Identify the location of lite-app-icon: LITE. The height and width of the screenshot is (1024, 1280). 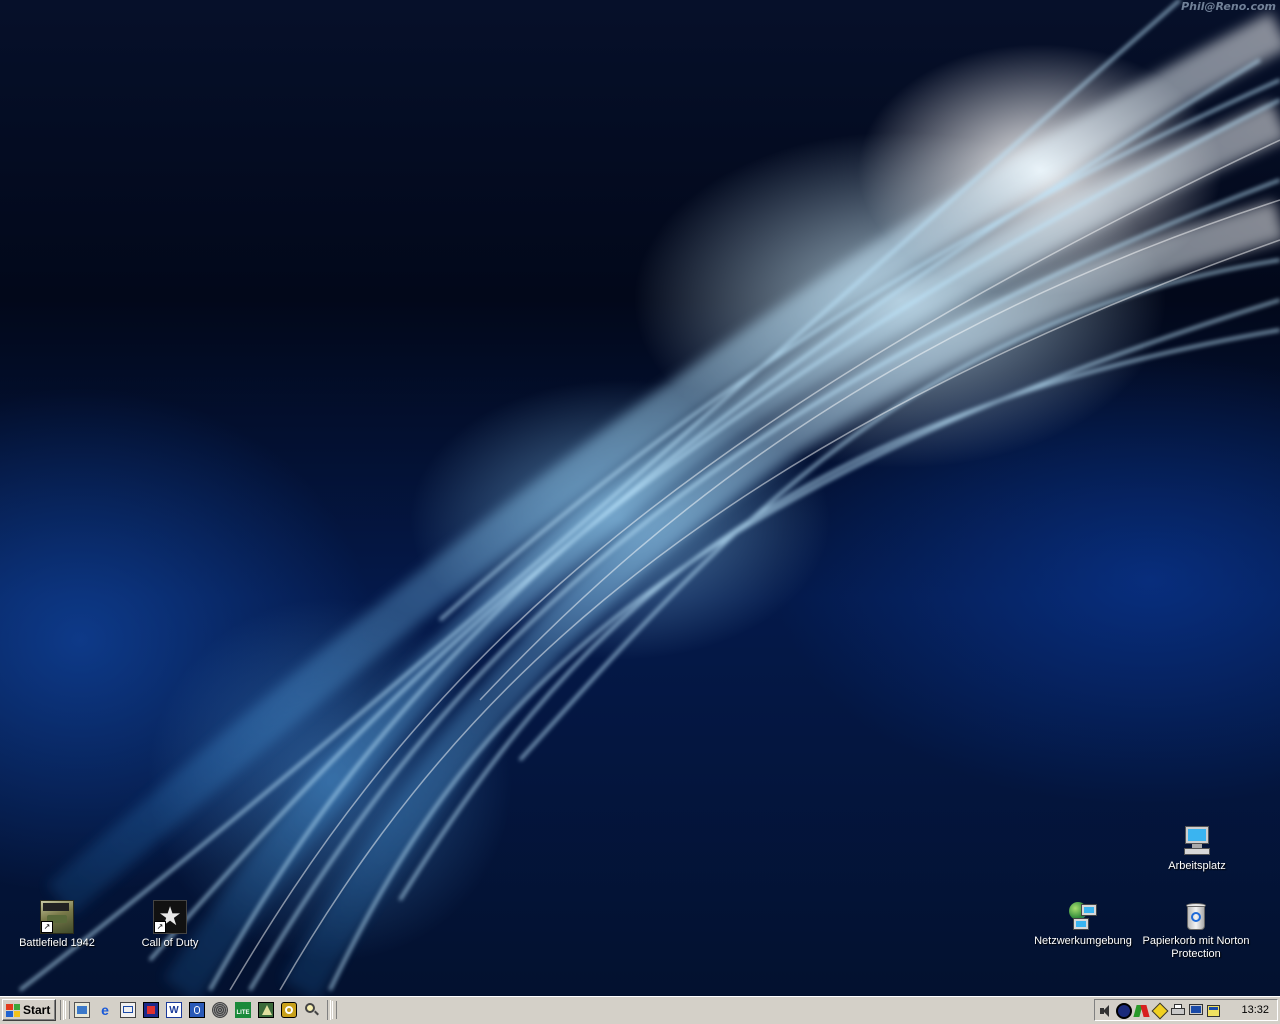
(243, 1010).